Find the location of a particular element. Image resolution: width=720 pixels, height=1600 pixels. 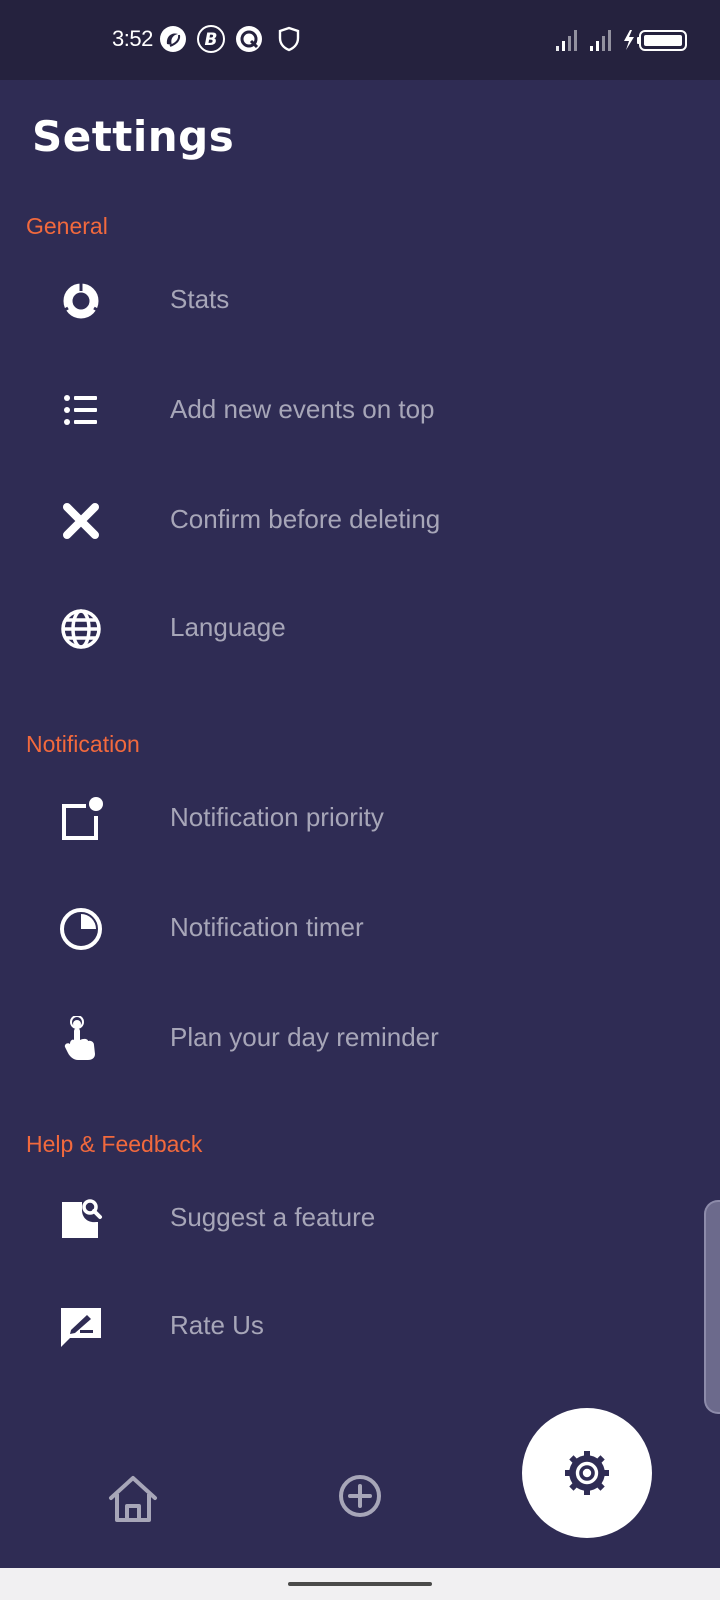

setting-item-add-events-top: Add new events on top is located at coordinates (345, 410).